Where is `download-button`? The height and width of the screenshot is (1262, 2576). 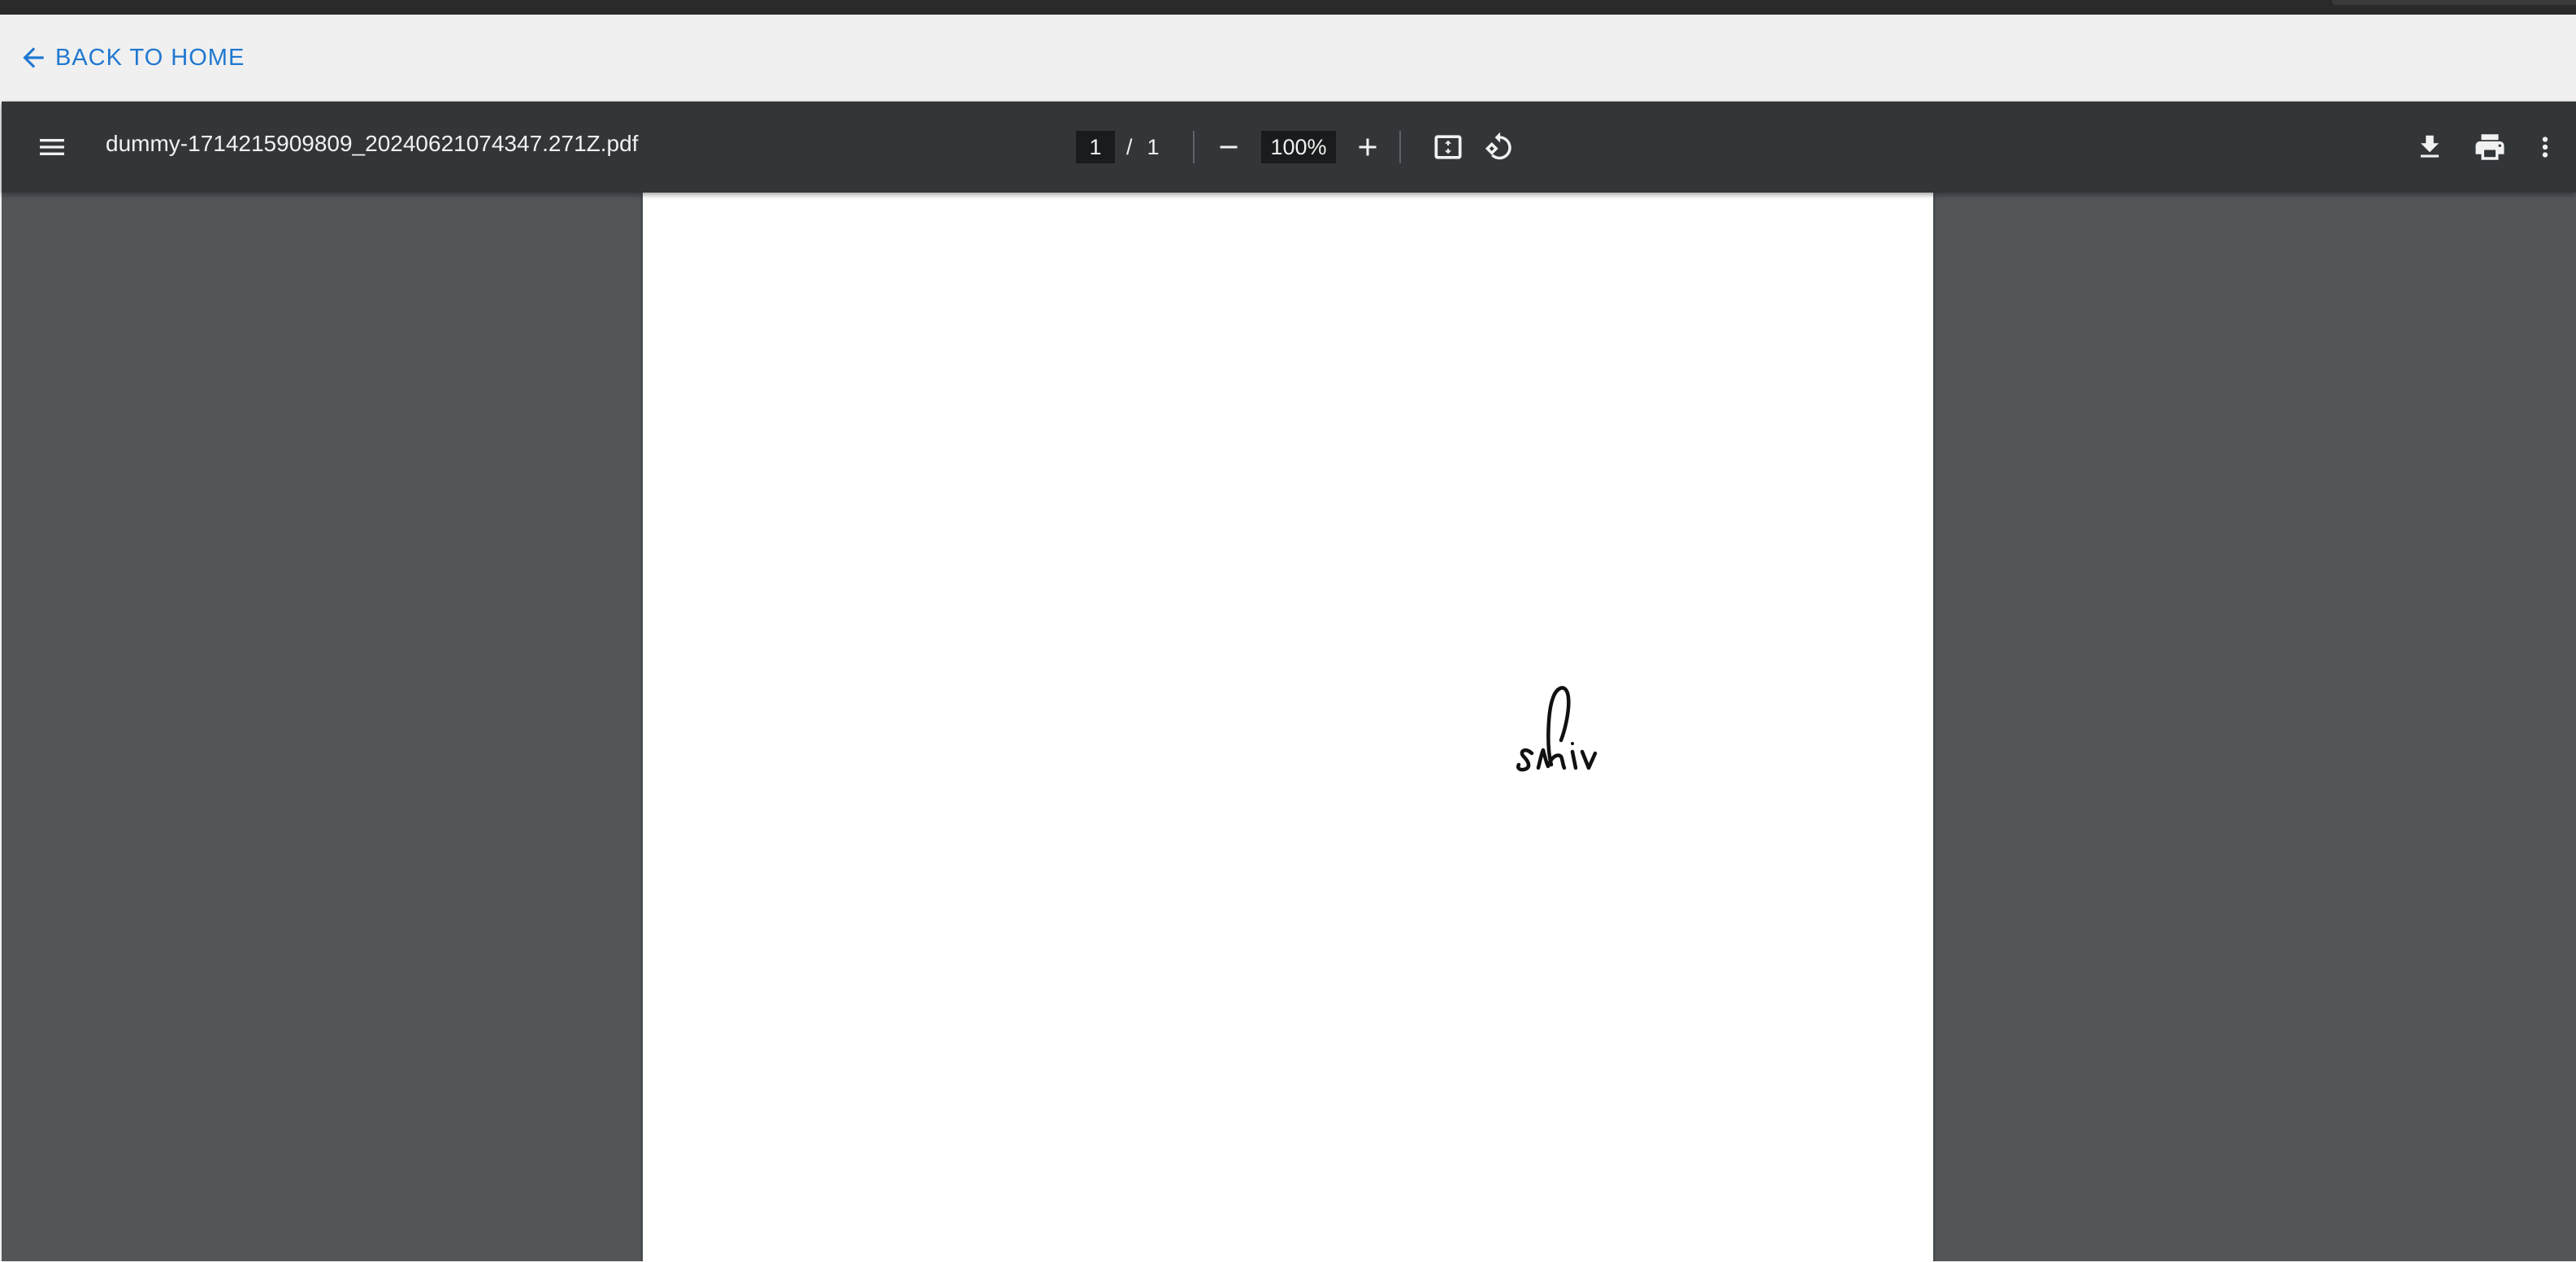
download-button is located at coordinates (2430, 147).